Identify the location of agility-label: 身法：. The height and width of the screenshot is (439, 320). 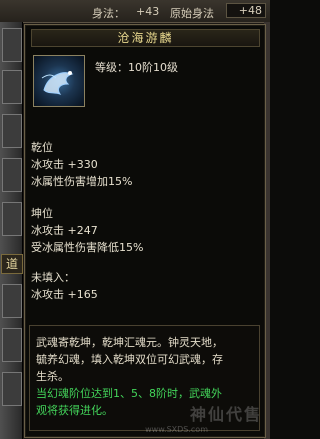
(108, 13).